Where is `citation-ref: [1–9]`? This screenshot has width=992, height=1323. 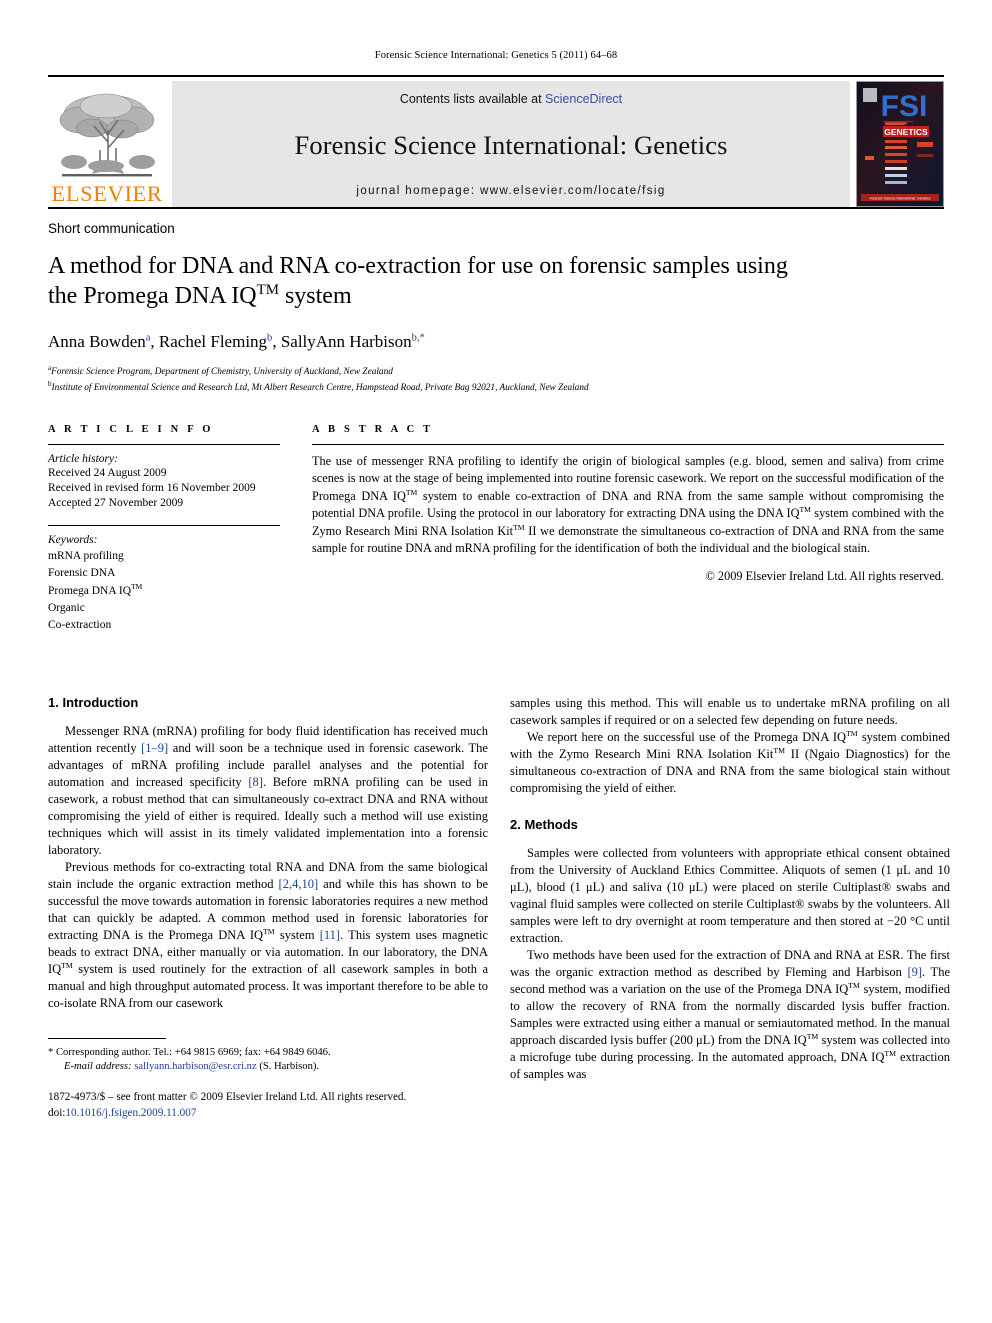
citation-ref: [1–9] is located at coordinates (154, 748).